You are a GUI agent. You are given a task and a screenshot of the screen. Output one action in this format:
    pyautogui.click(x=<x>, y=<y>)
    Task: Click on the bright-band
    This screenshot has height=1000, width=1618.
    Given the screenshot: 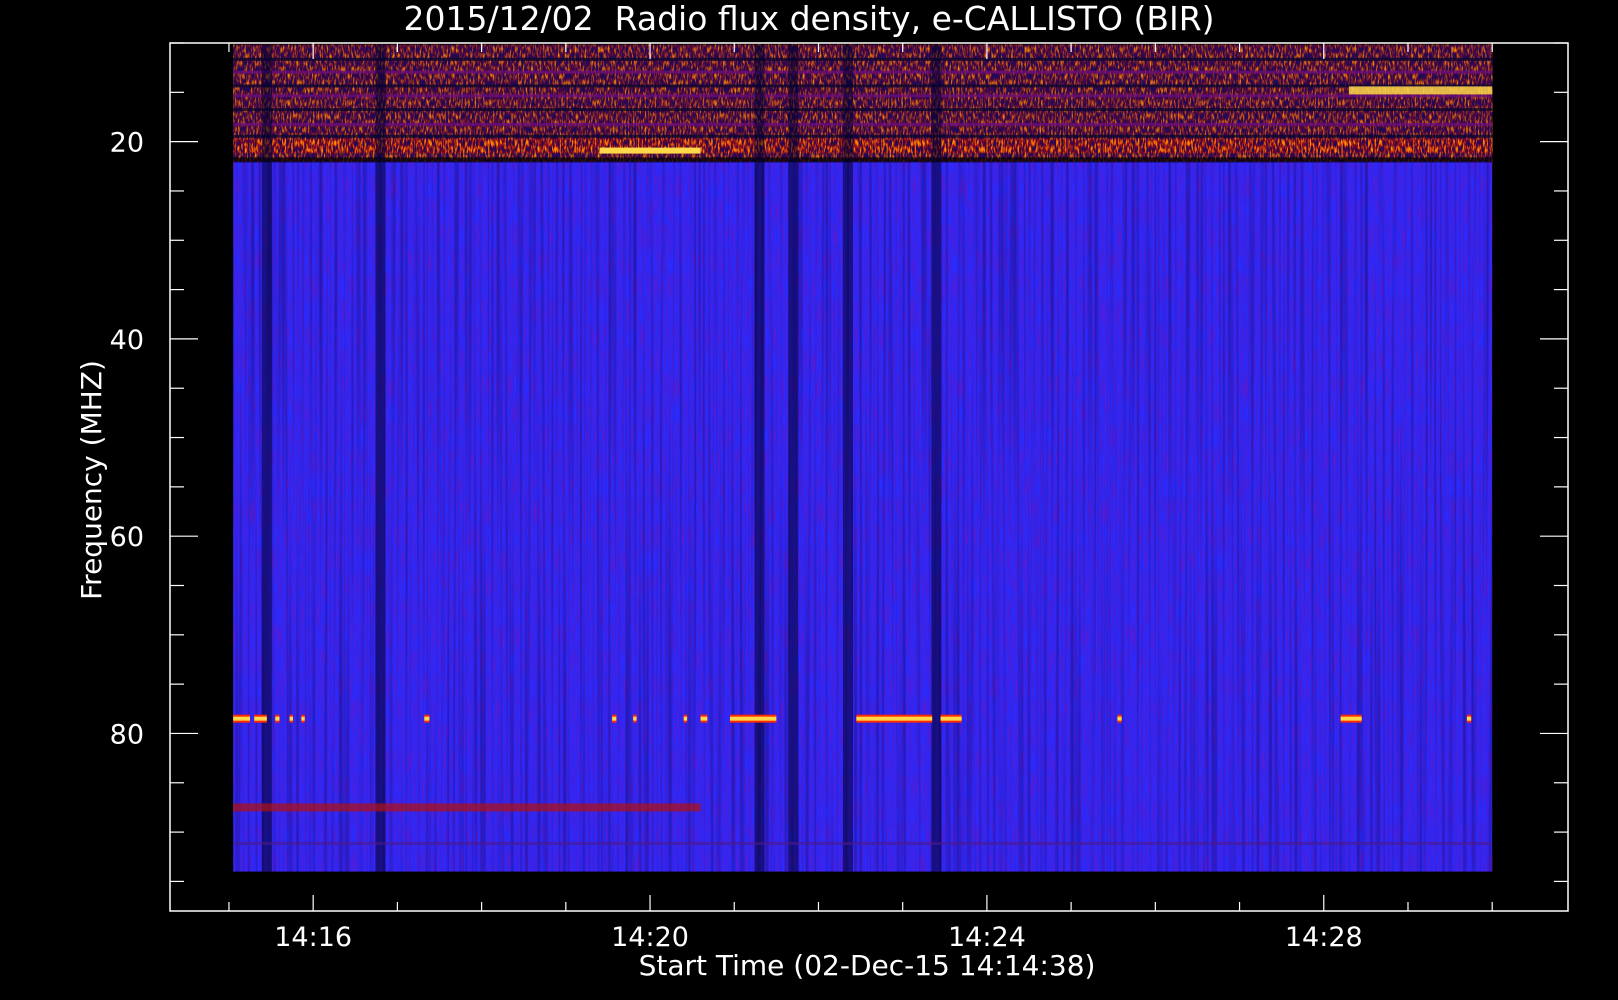 What is the action you would take?
    pyautogui.click(x=863, y=145)
    